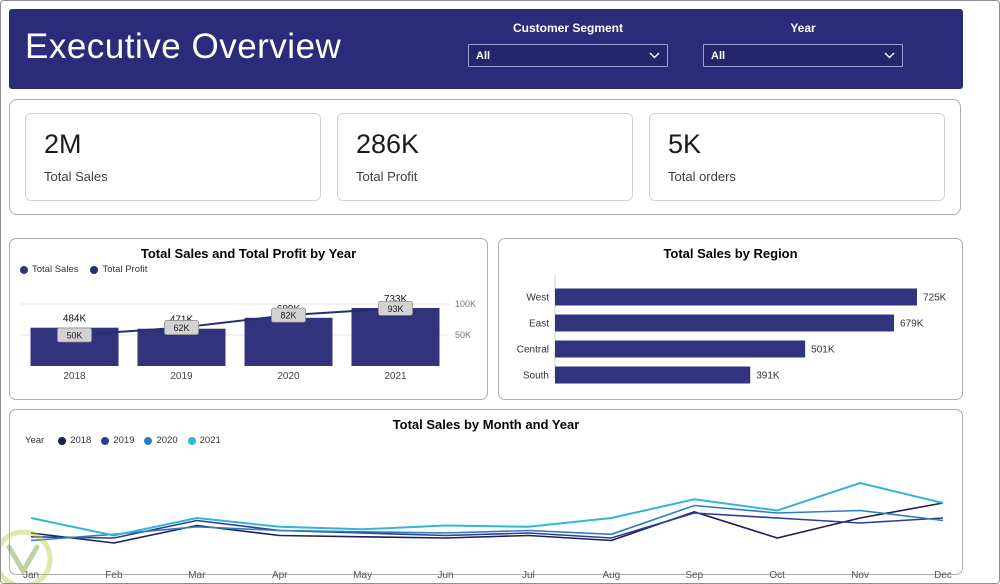  I want to click on axis-label: May, so click(362, 575).